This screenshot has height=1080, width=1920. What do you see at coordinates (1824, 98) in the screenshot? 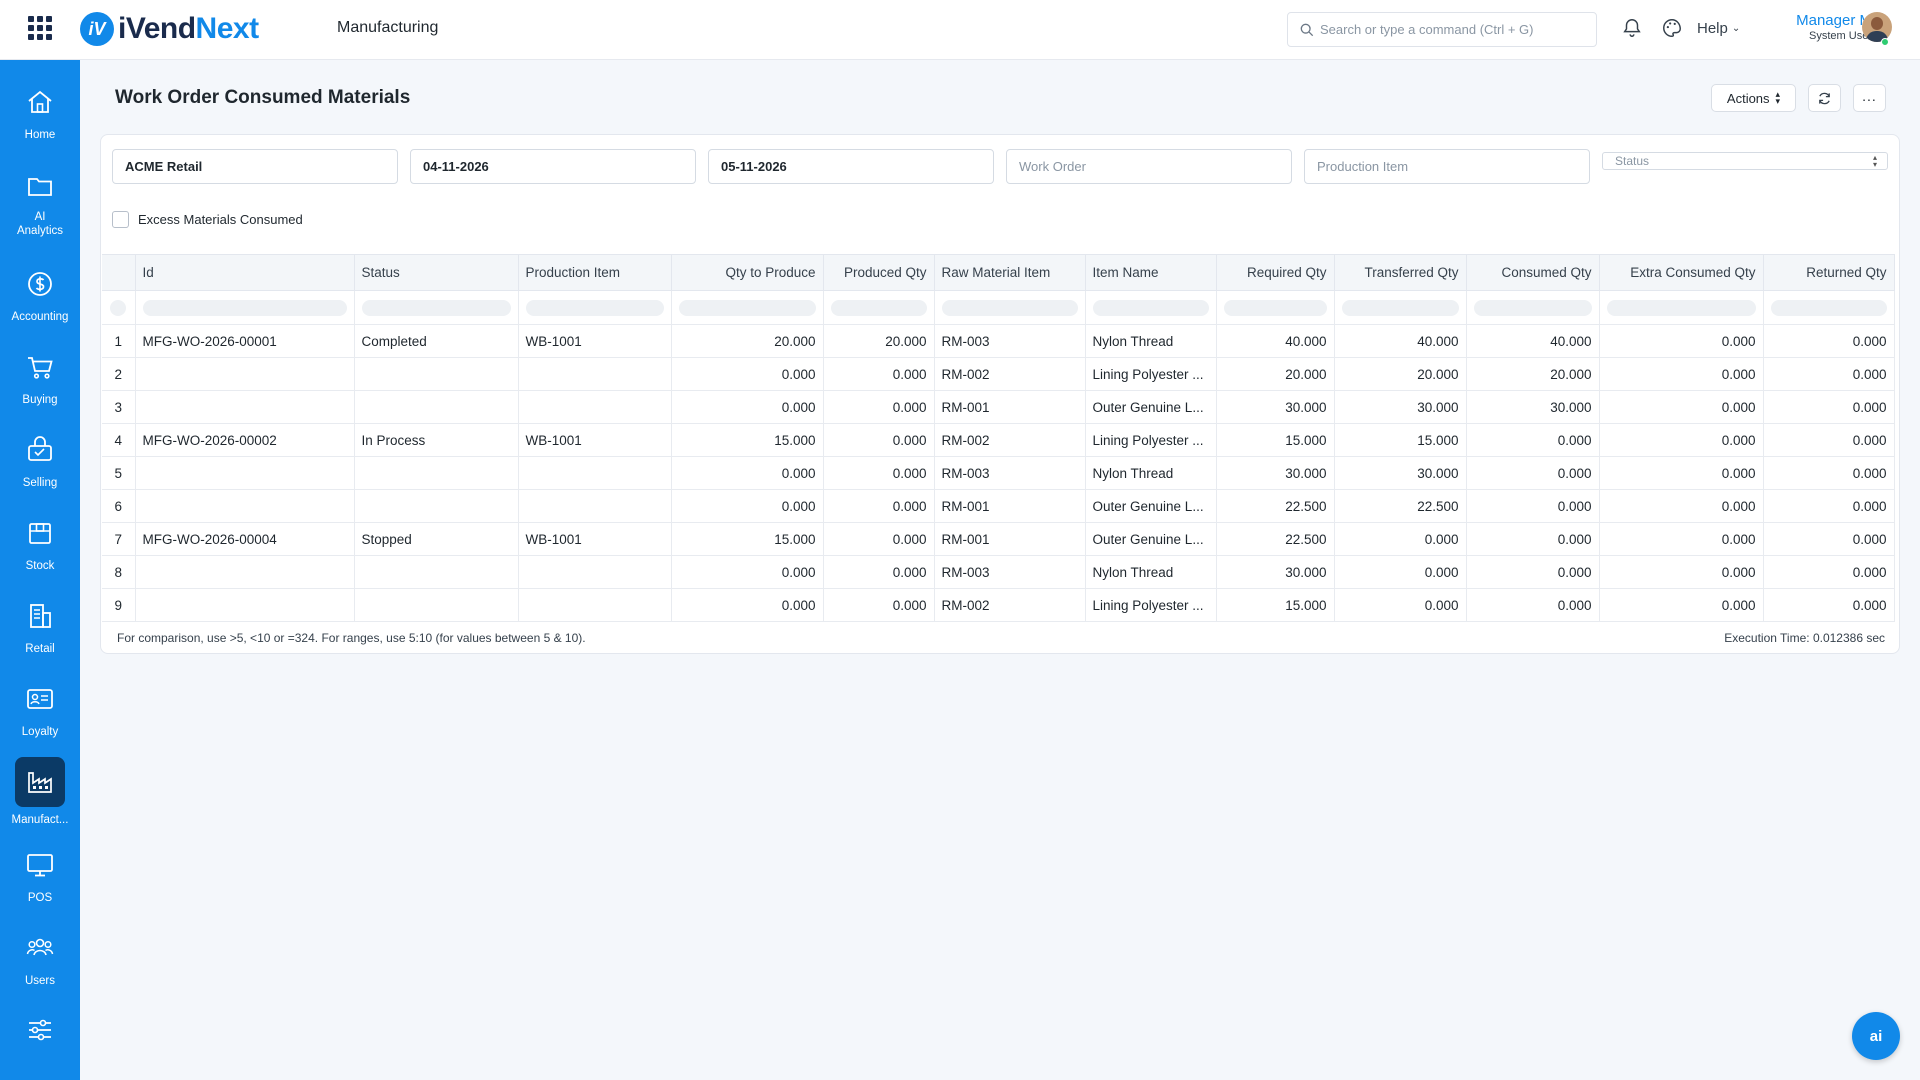
I see `refresh-button` at bounding box center [1824, 98].